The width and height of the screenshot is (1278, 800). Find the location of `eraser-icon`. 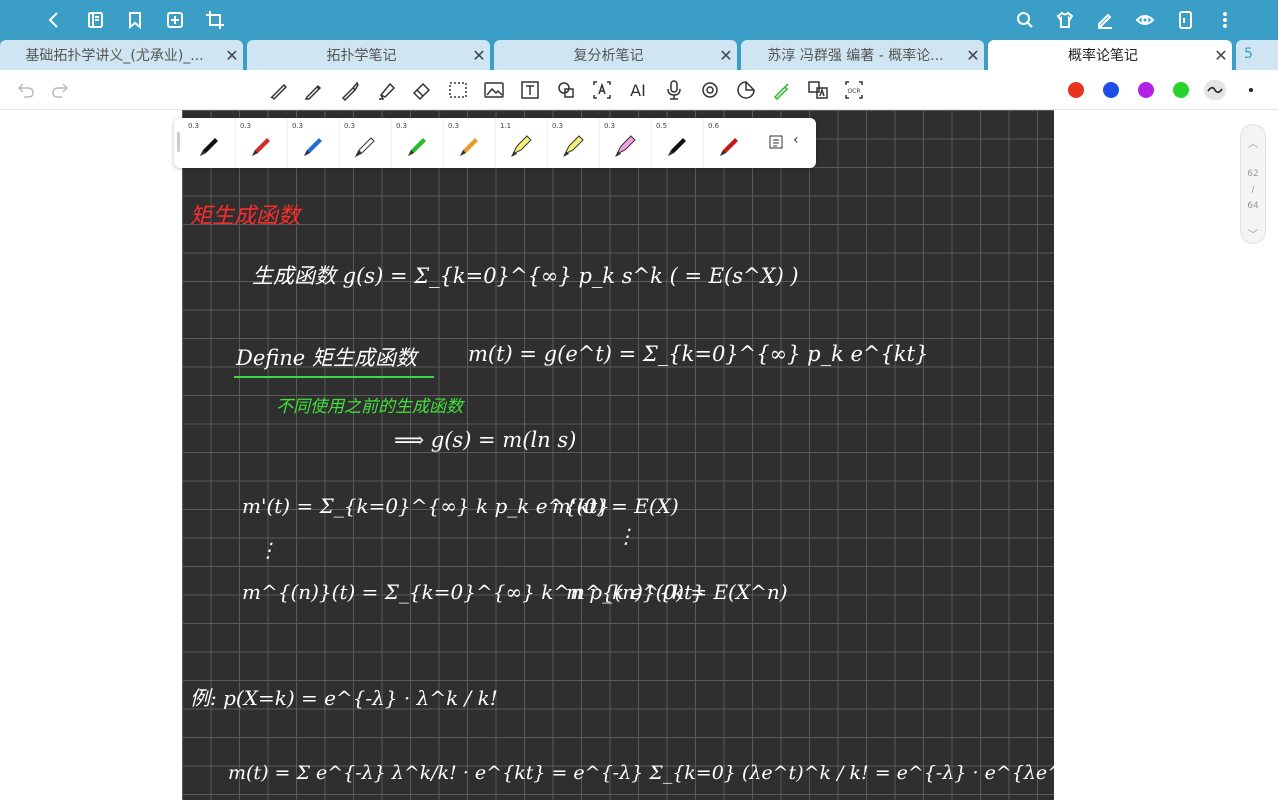

eraser-icon is located at coordinates (422, 90).